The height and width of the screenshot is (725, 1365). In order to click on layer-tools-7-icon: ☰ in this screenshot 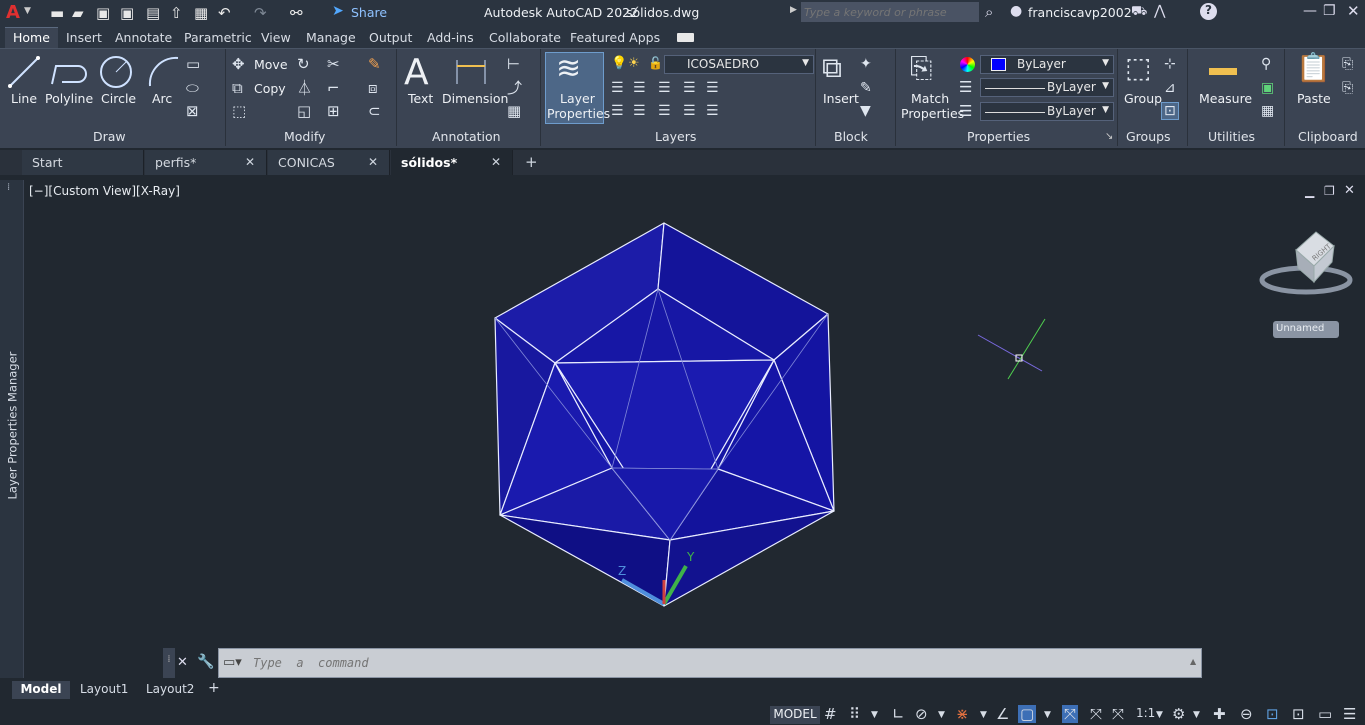, I will do `click(639, 111)`.